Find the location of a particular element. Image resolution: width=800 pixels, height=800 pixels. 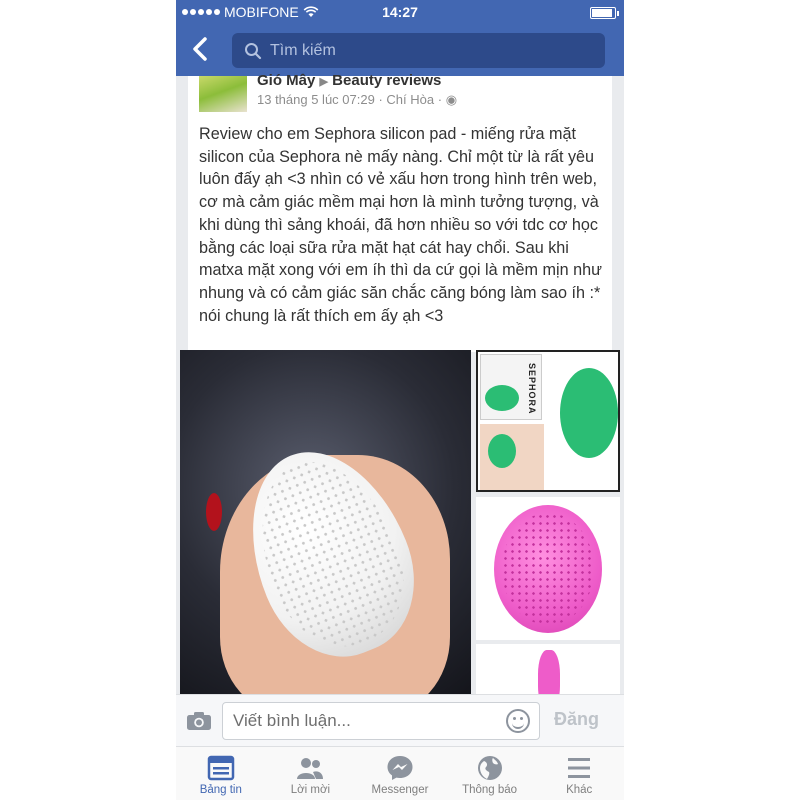

post-comment-button: Đăng is located at coordinates (576, 719).